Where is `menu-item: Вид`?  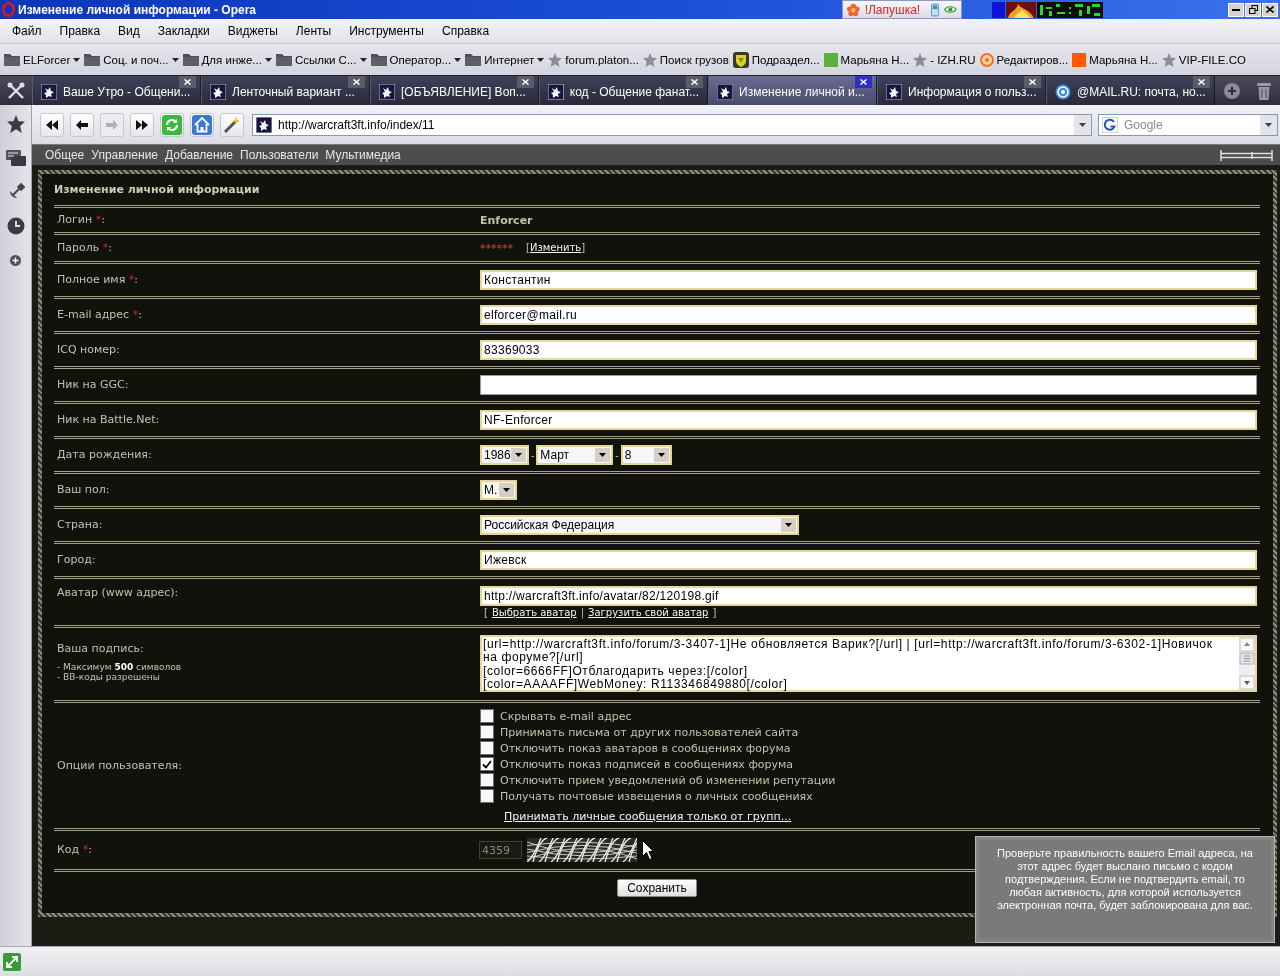
menu-item: Вид is located at coordinates (129, 31).